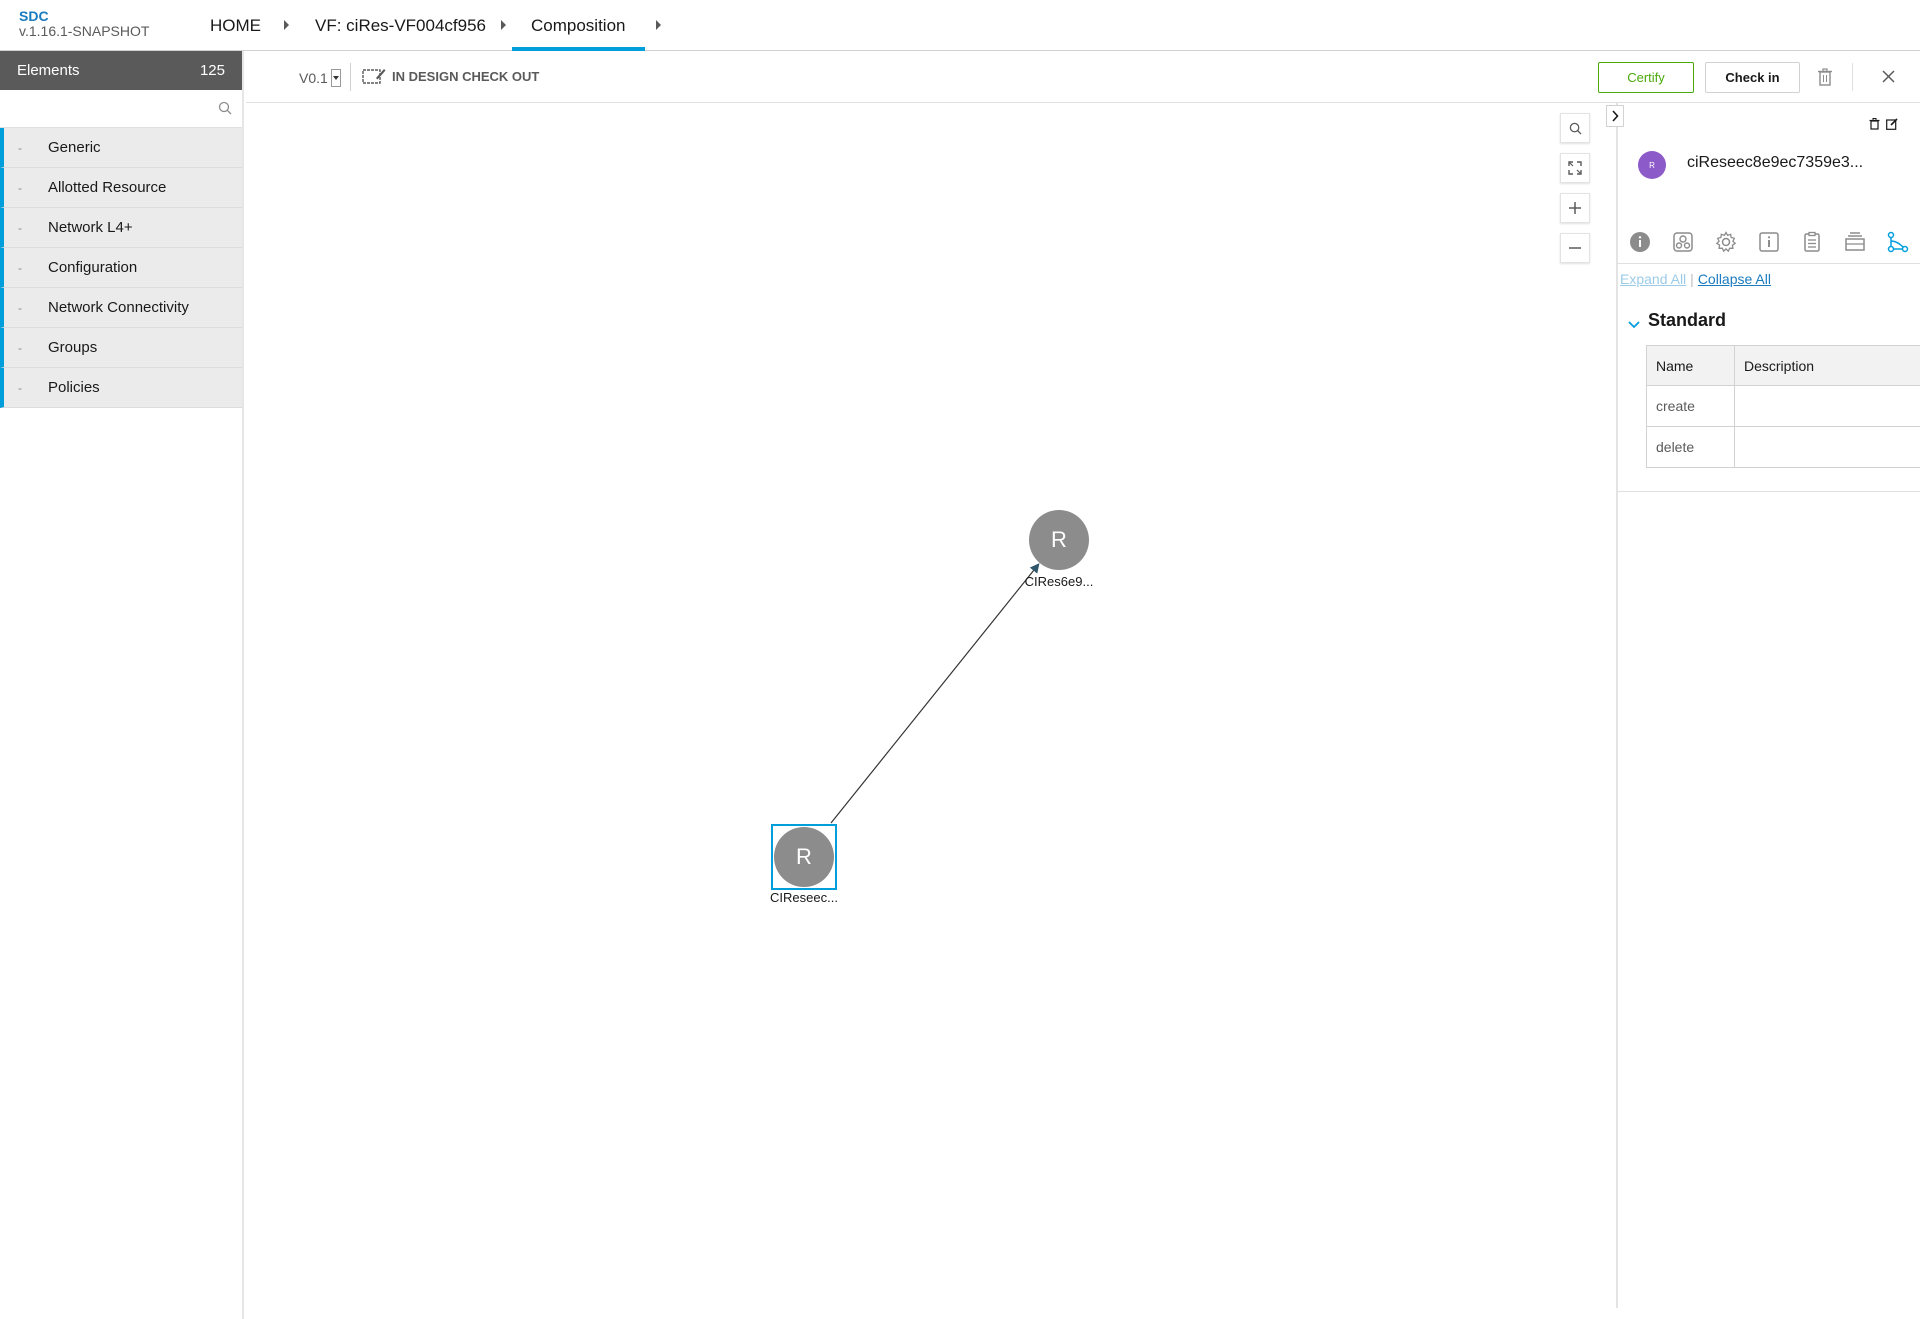 The height and width of the screenshot is (1319, 1920). I want to click on panel-collapse-toggle, so click(1615, 116).